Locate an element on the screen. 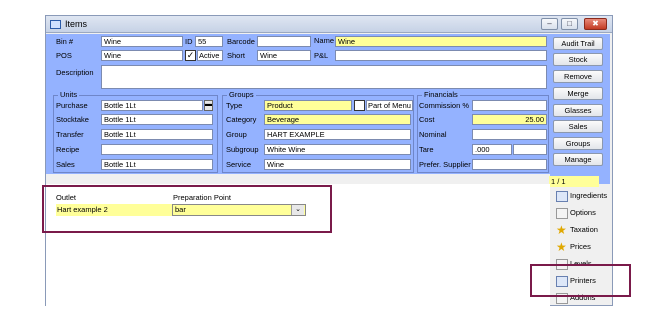 The image size is (670, 322). record-counter: 1 / 1 is located at coordinates (574, 181).